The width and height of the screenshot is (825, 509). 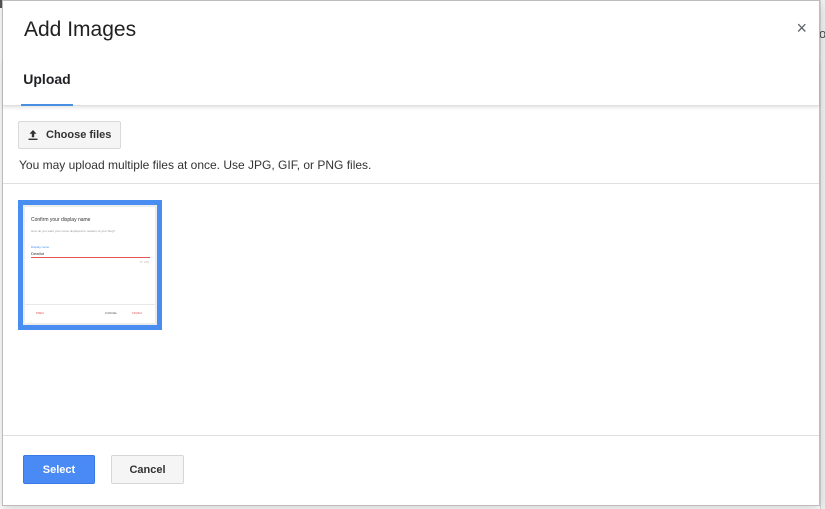 I want to click on footer-divider, so click(x=411, y=435).